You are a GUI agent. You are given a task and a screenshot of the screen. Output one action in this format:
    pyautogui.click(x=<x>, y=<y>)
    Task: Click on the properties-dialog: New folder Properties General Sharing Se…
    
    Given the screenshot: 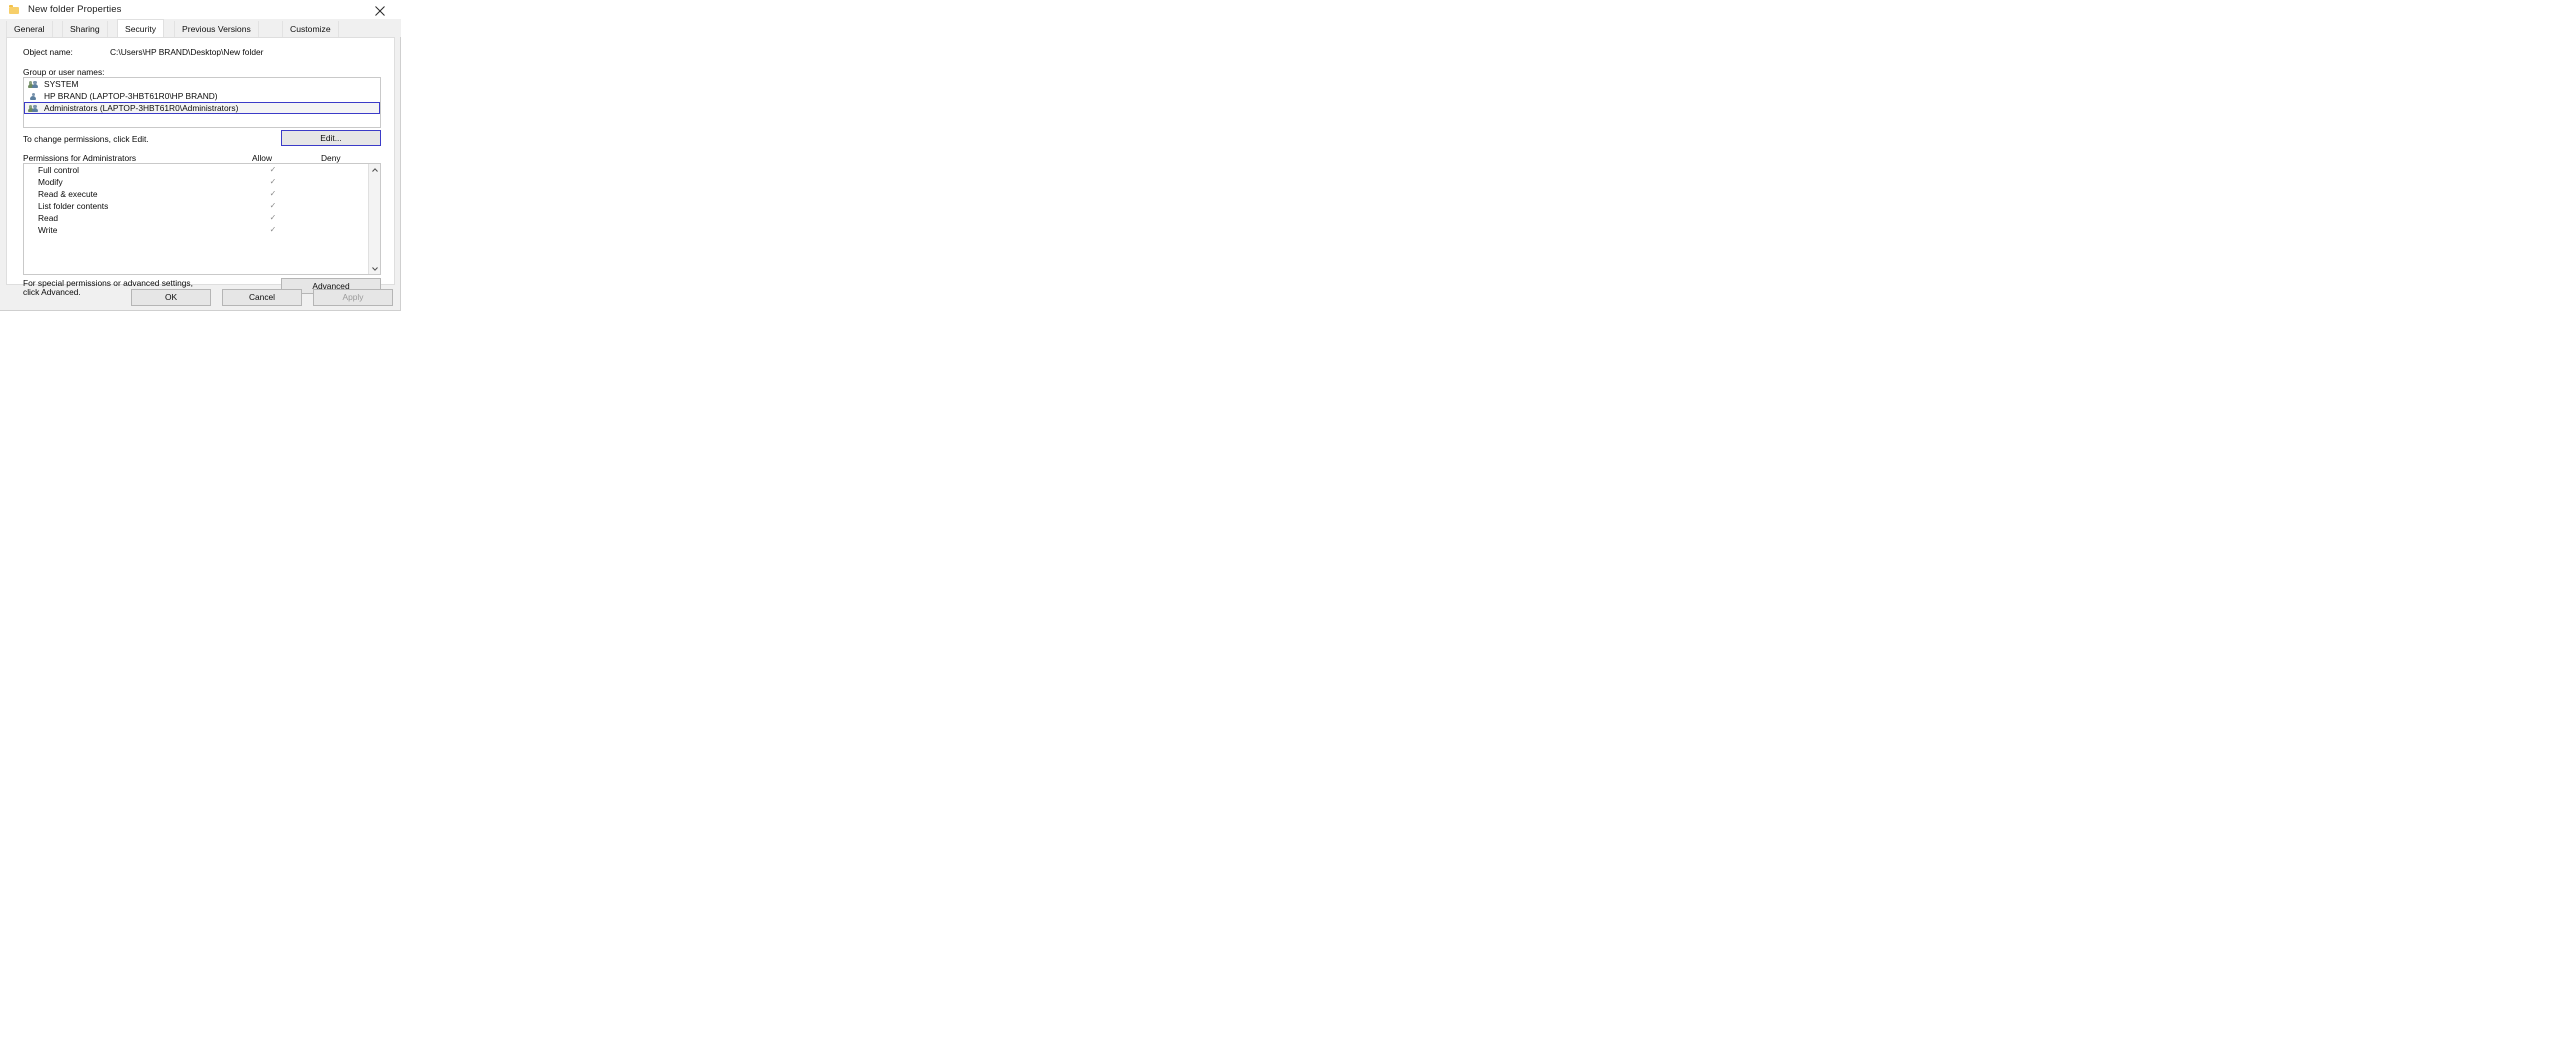 What is the action you would take?
    pyautogui.click(x=200, y=155)
    